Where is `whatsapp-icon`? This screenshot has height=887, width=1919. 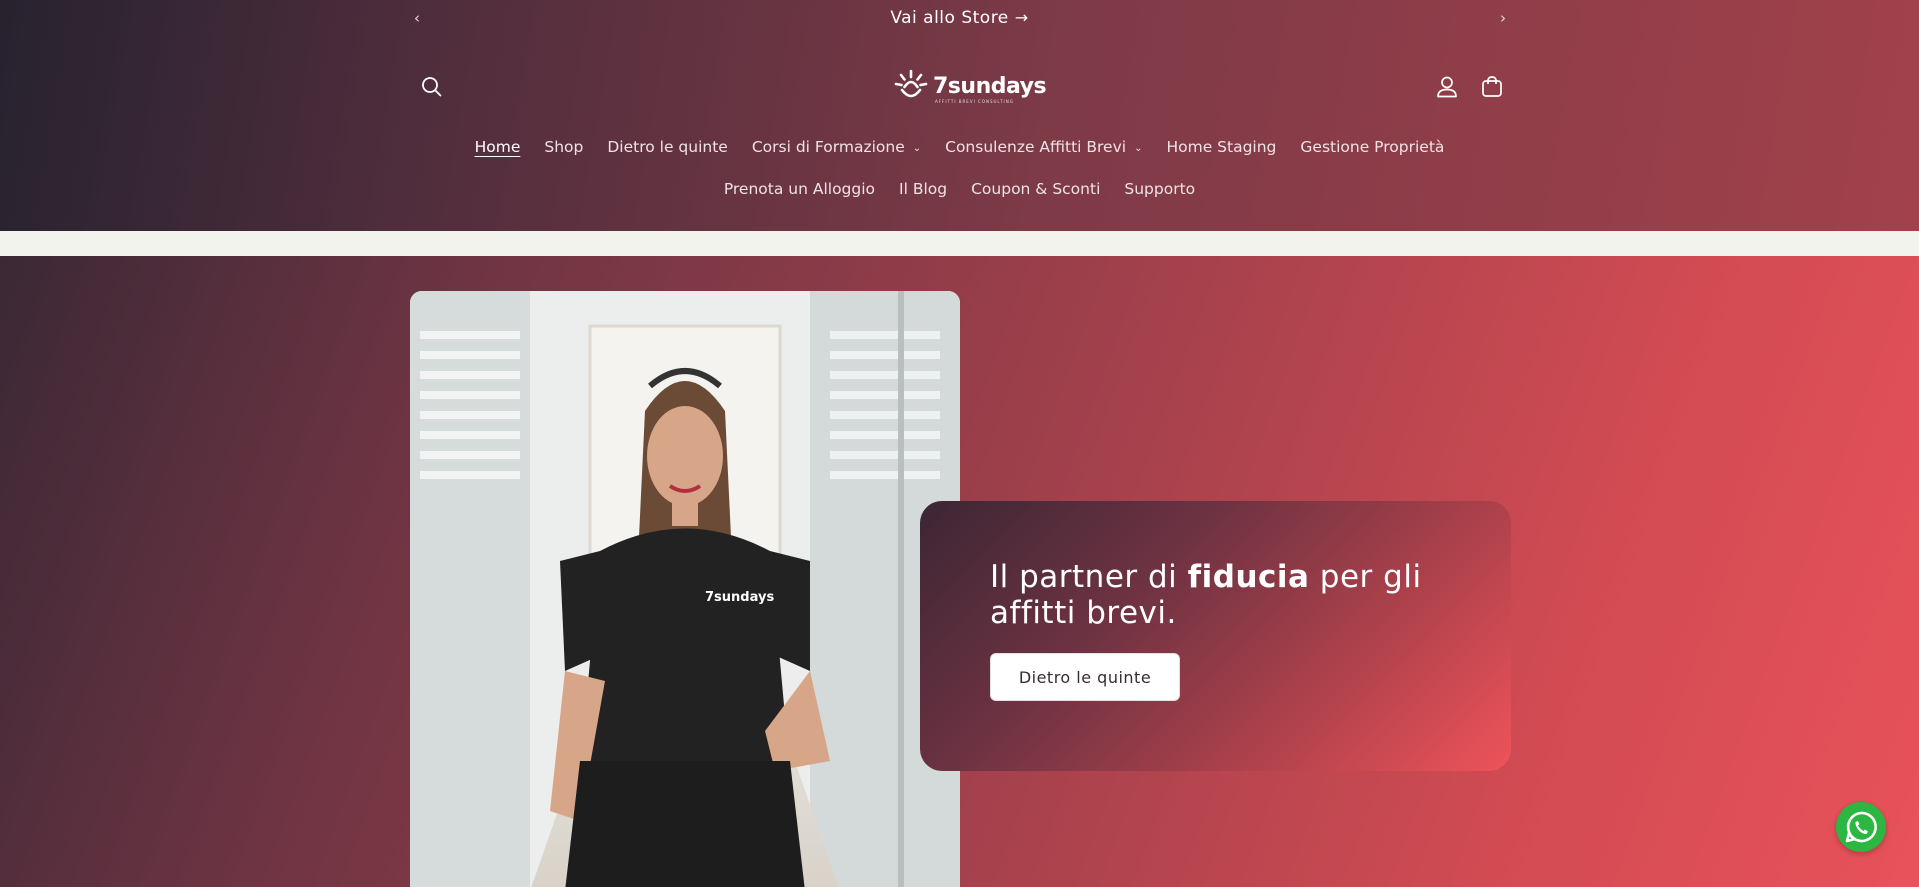
whatsapp-icon is located at coordinates (1861, 827).